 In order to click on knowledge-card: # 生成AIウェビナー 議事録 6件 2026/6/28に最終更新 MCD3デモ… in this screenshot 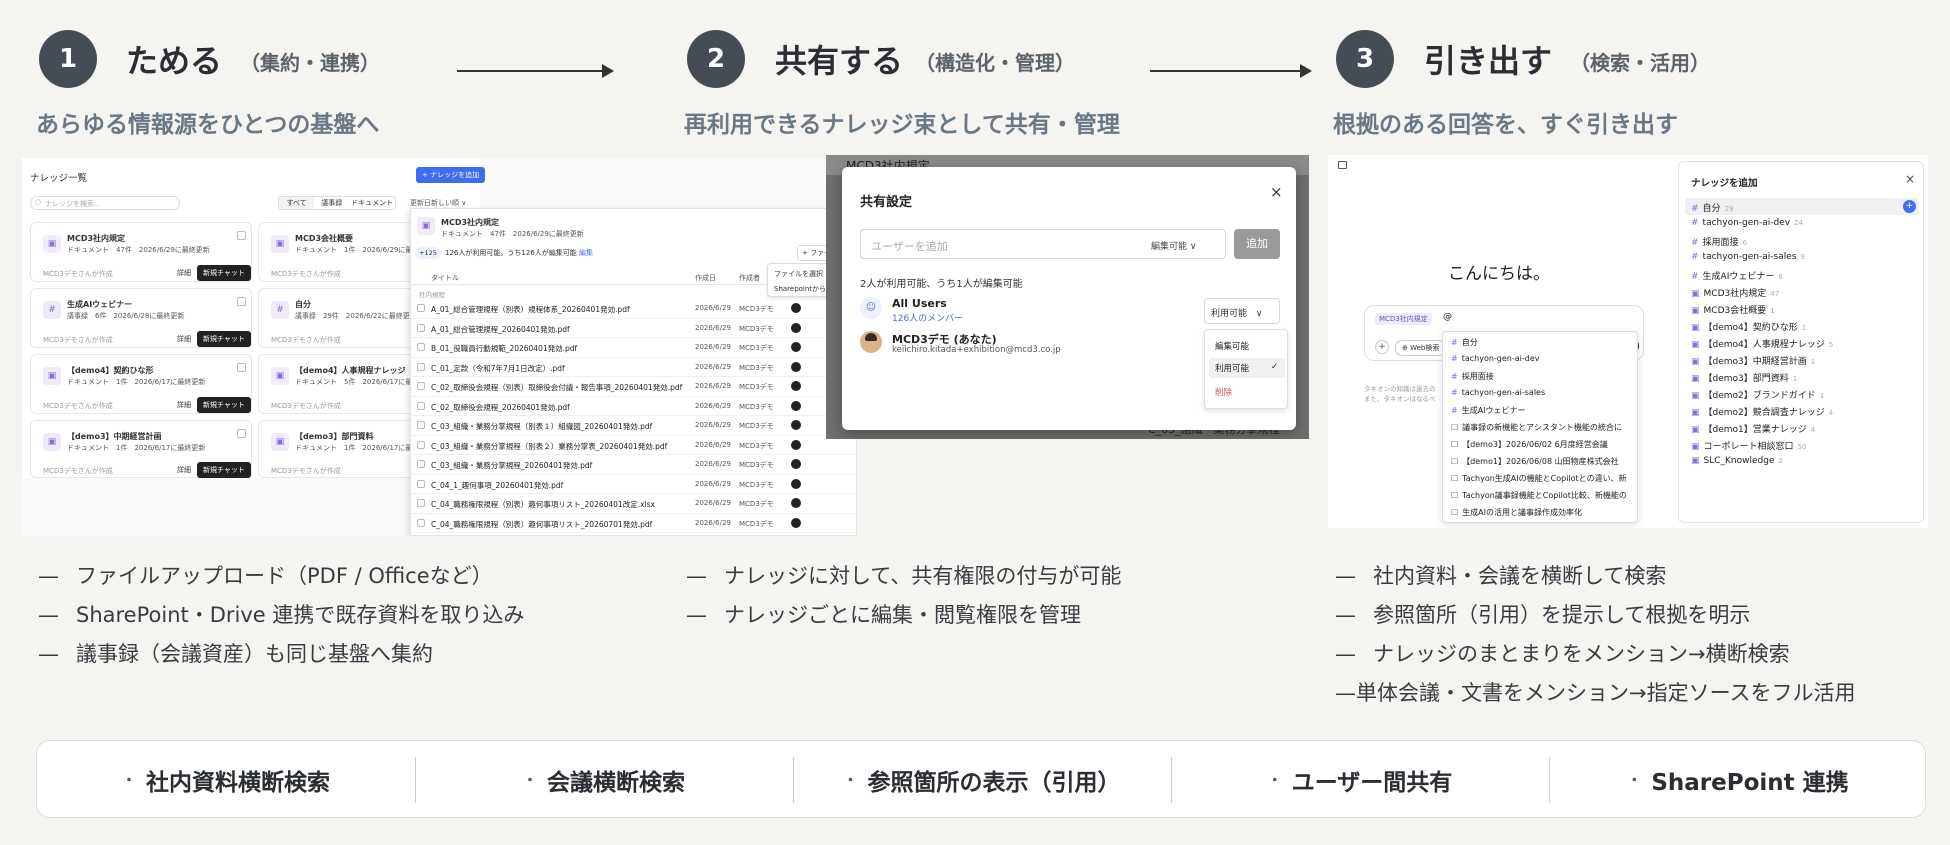, I will do `click(141, 318)`.